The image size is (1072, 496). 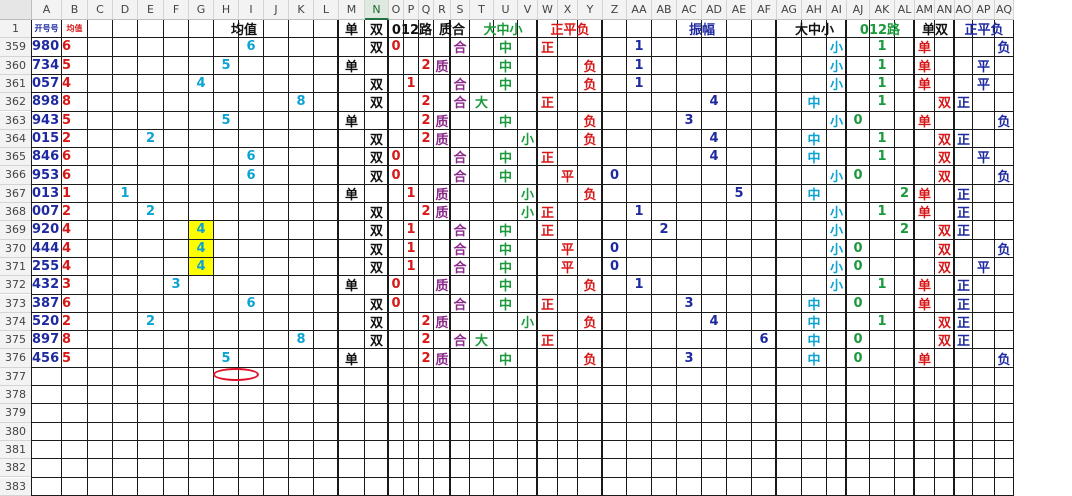 I want to click on column-header-c: C, so click(x=100, y=10).